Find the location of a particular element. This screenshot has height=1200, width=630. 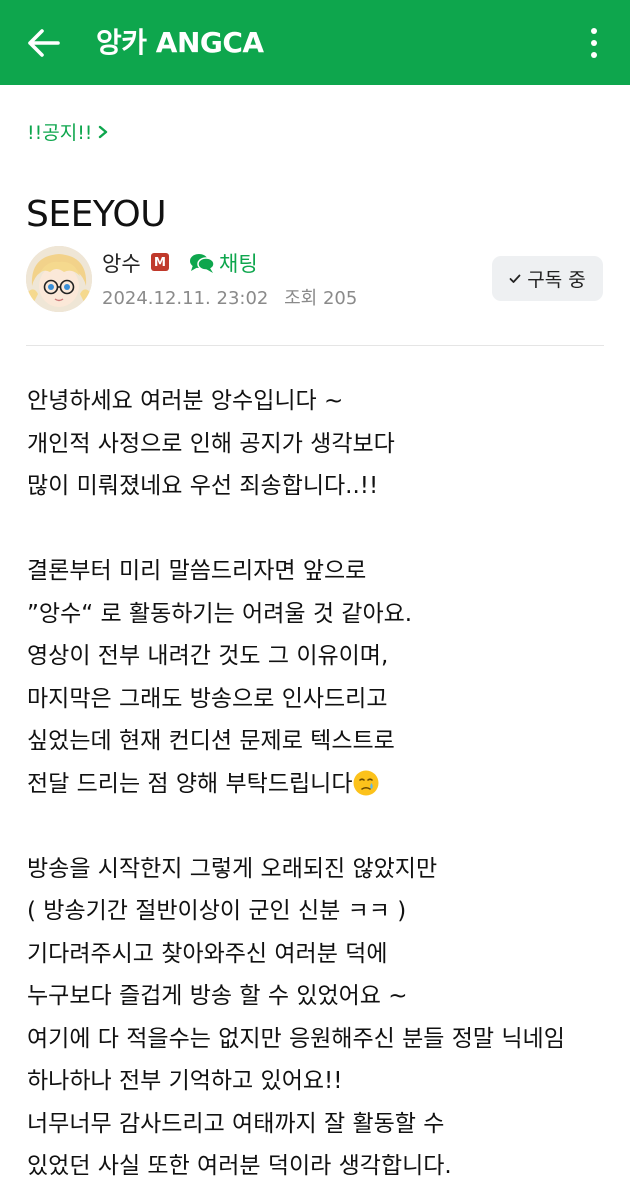

body-line: 전달 드리는 점 양해 부탁드립니다 is located at coordinates (190, 783).